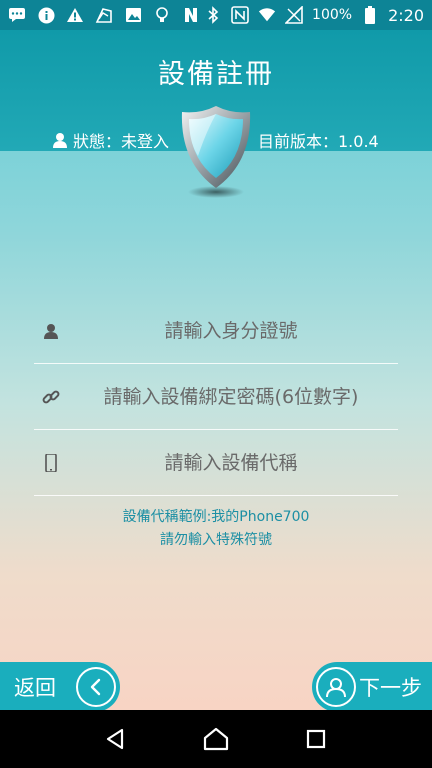 The height and width of the screenshot is (768, 432). What do you see at coordinates (240, 15) in the screenshot?
I see `nfc-icon` at bounding box center [240, 15].